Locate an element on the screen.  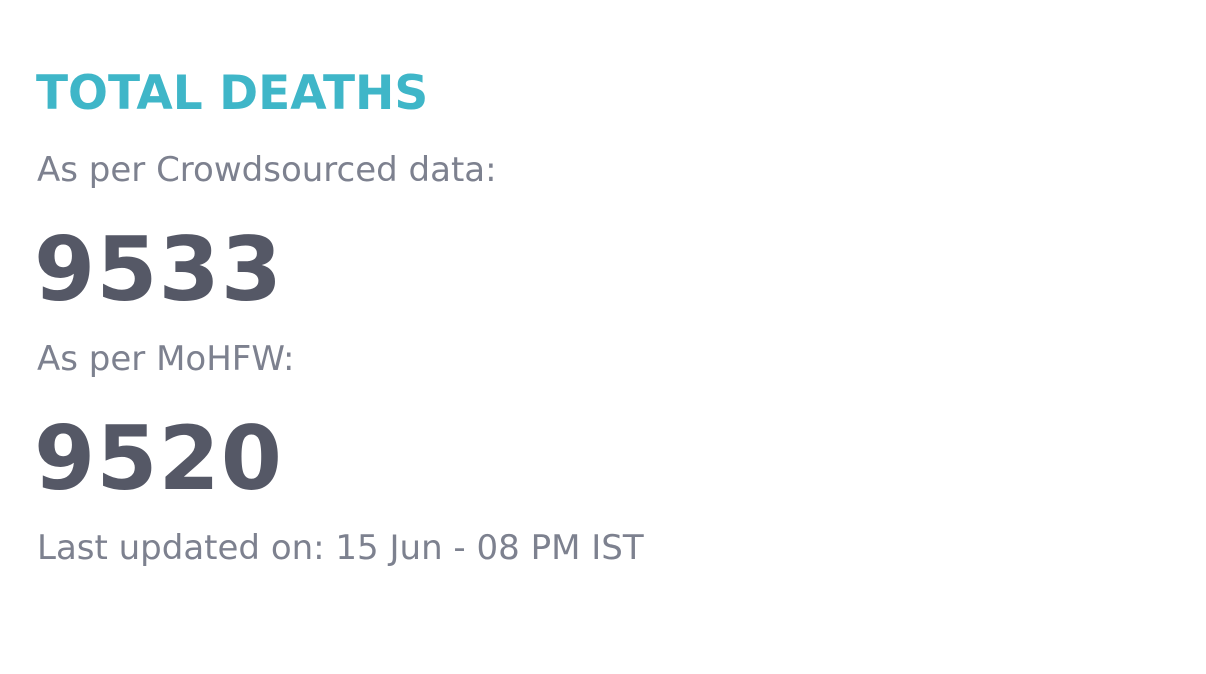
card-title: TOTAL DEATHS is located at coordinates (232, 93).